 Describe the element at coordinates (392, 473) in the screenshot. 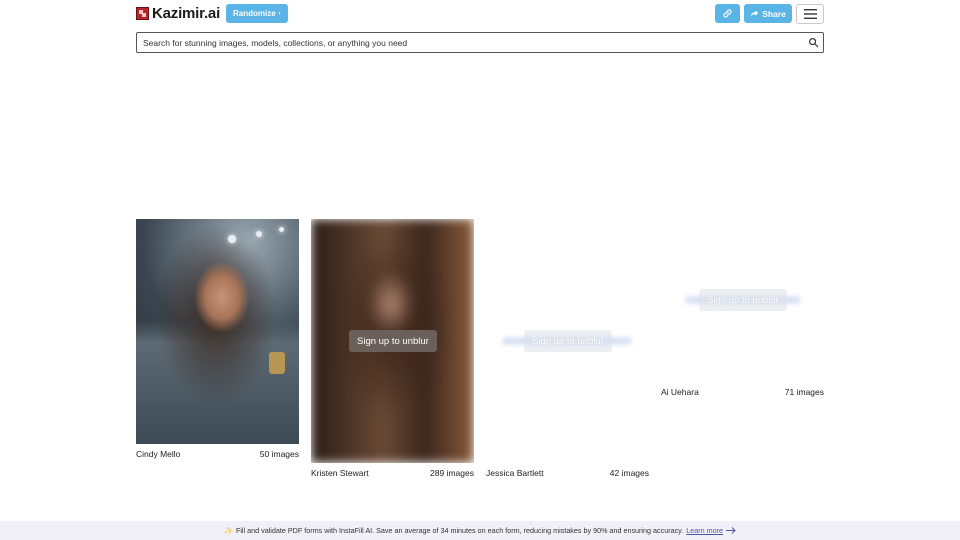

I see `card-meta: Kristen Stewart 289 images` at that location.